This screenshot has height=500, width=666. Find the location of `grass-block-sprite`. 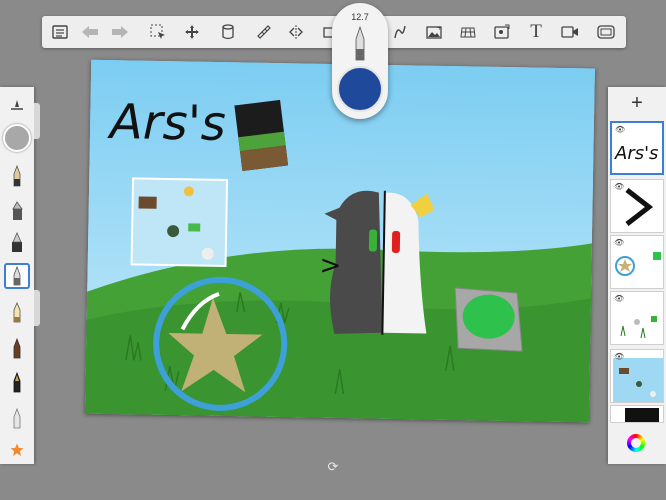

grass-block-sprite is located at coordinates (261, 135).